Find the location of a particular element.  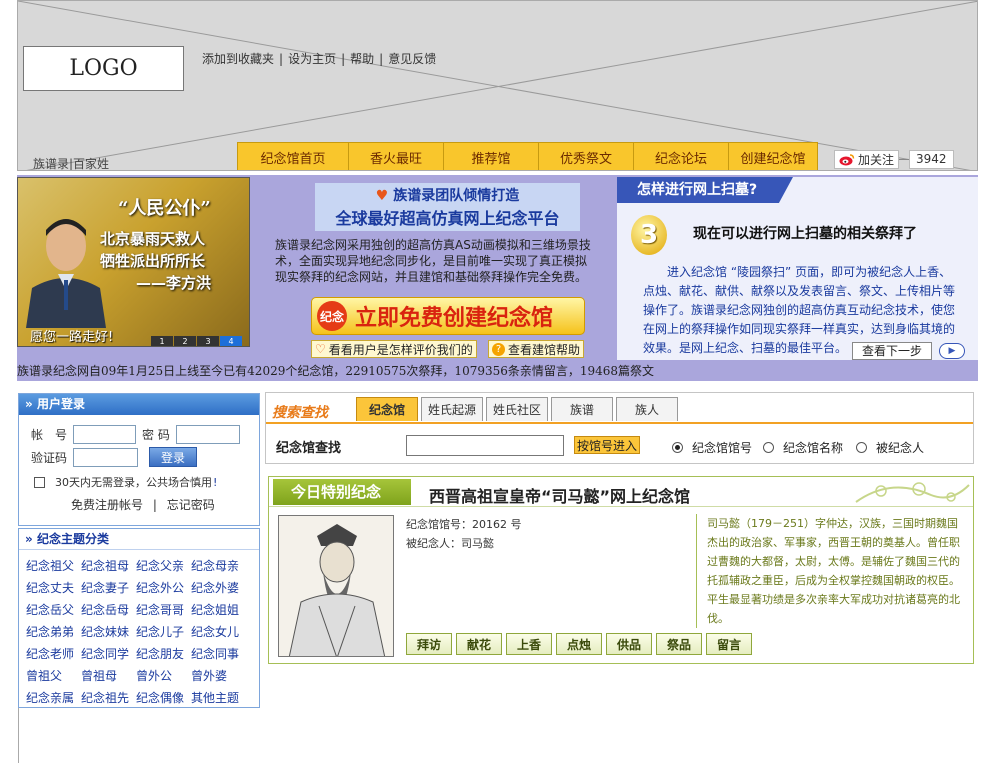

nav-create-memorial: 创建纪念馆 is located at coordinates (773, 156).